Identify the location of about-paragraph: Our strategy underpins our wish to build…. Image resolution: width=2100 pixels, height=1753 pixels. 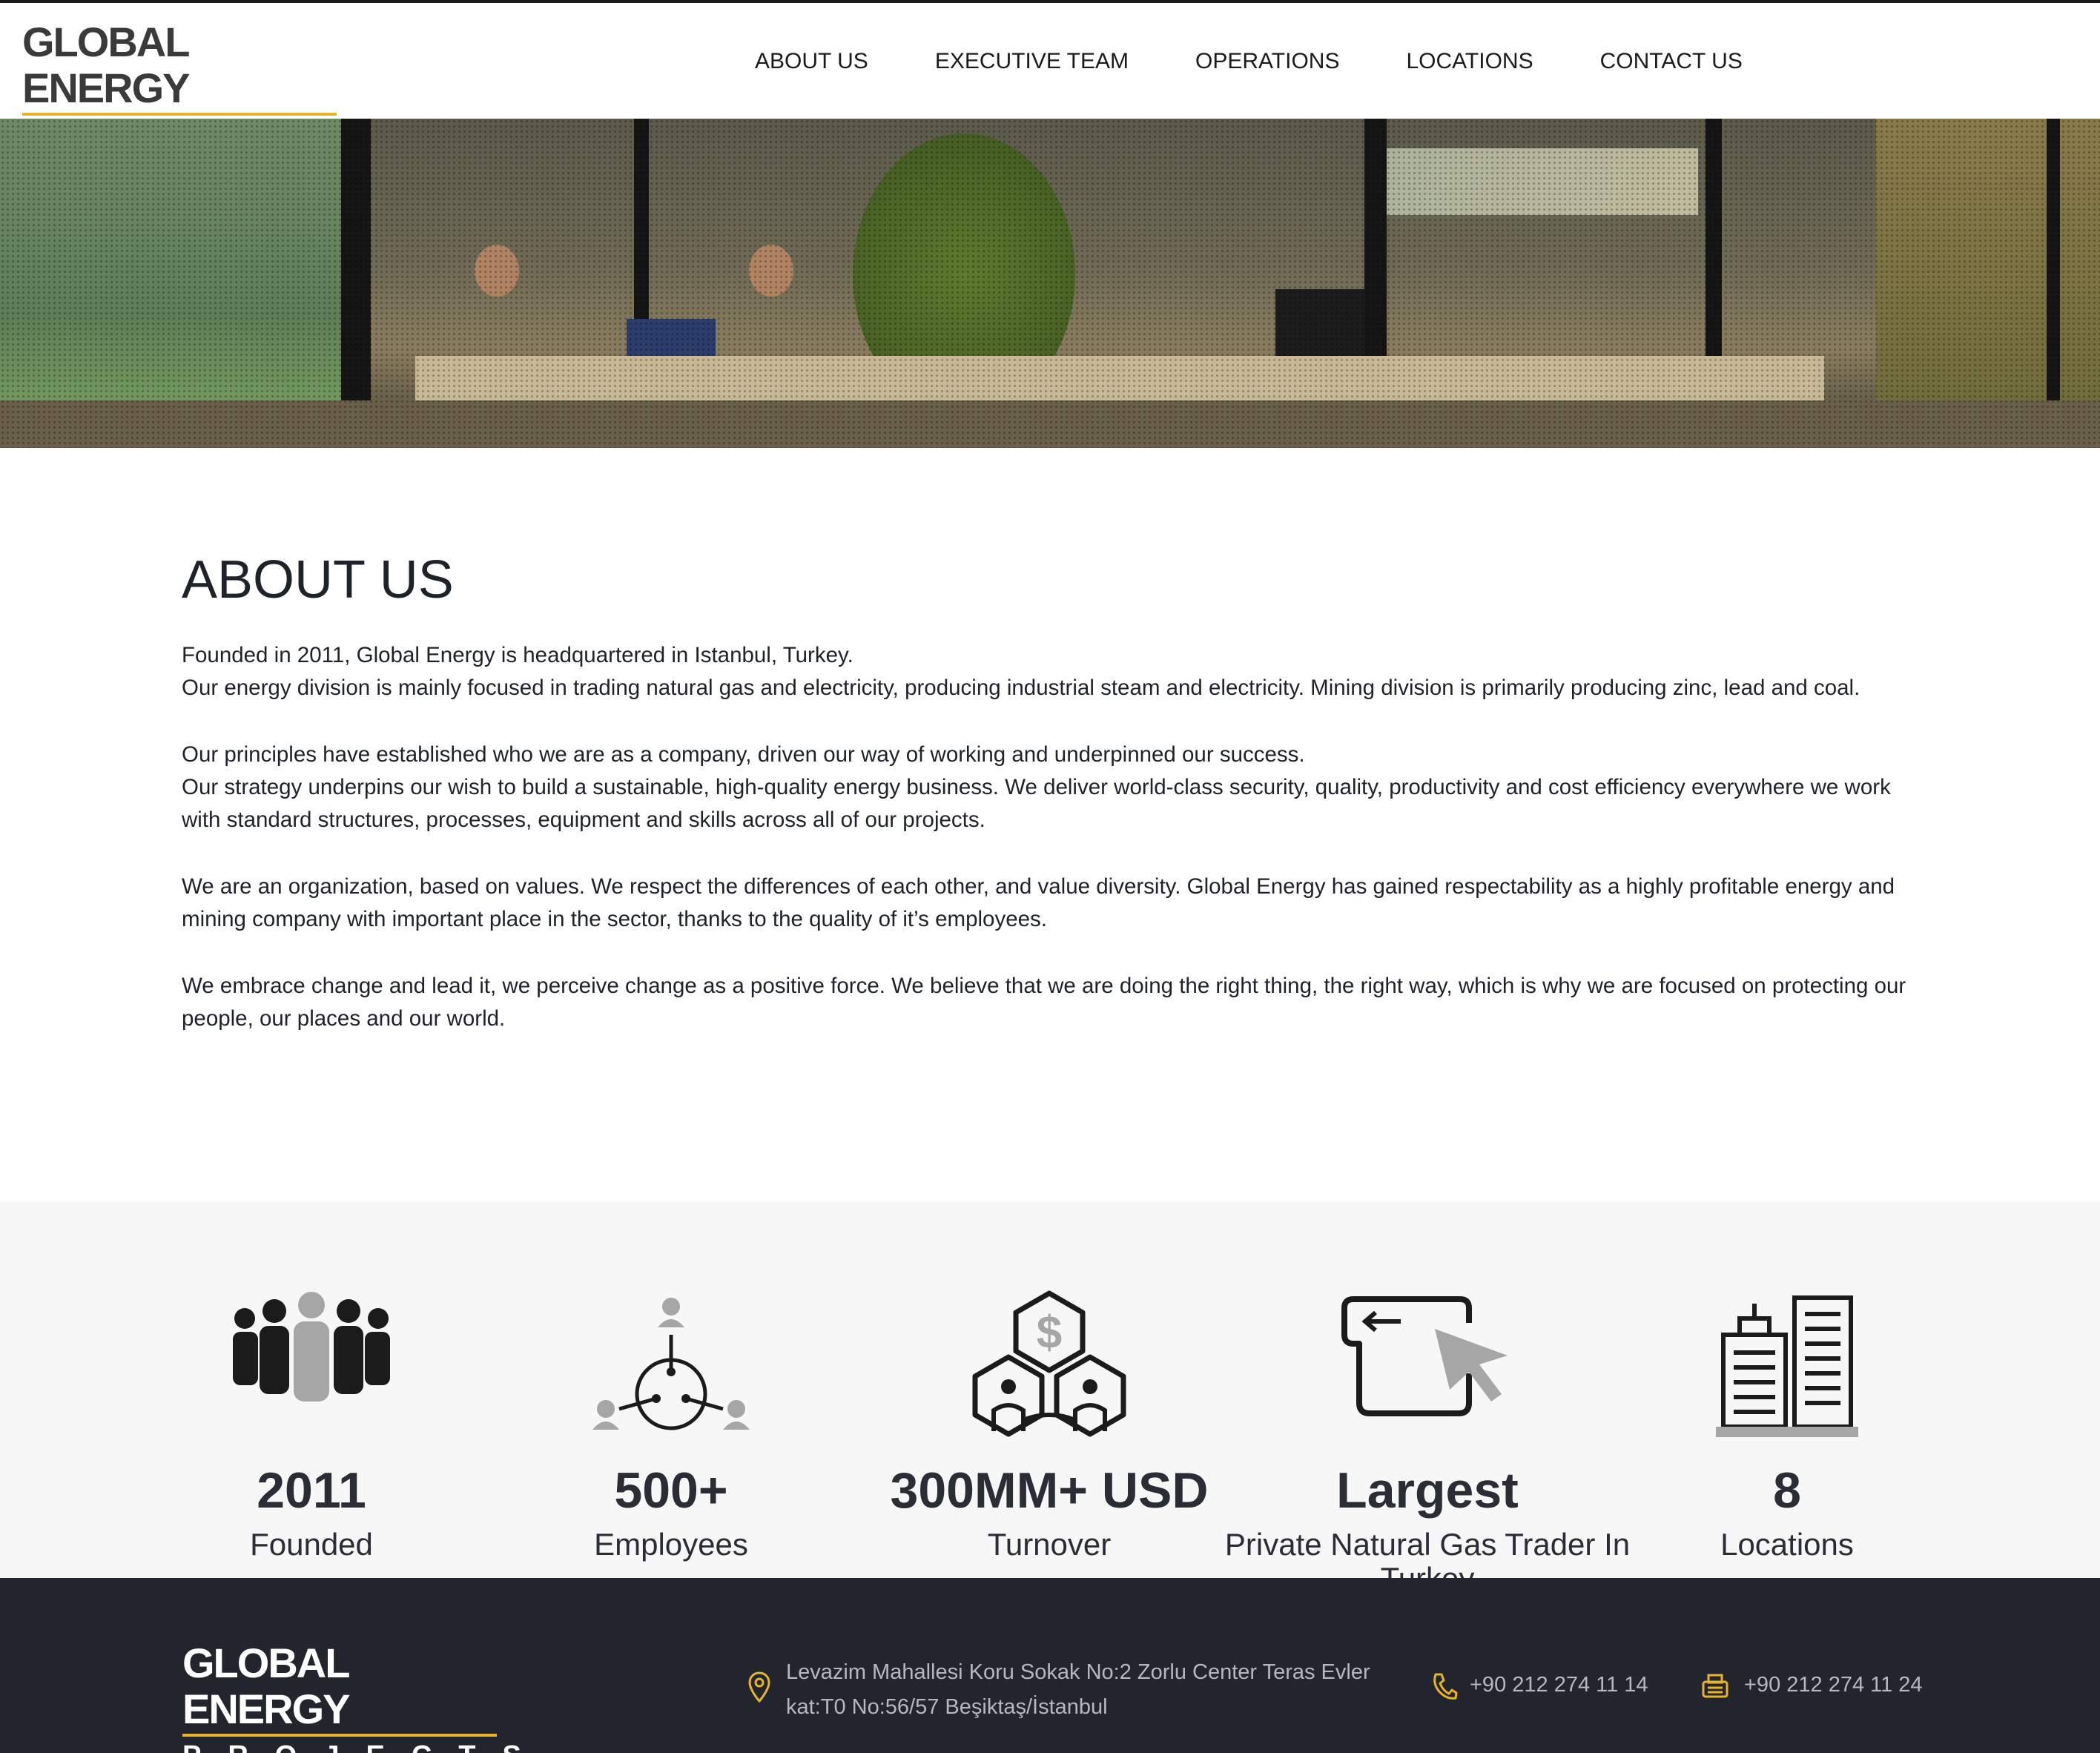
(1036, 804).